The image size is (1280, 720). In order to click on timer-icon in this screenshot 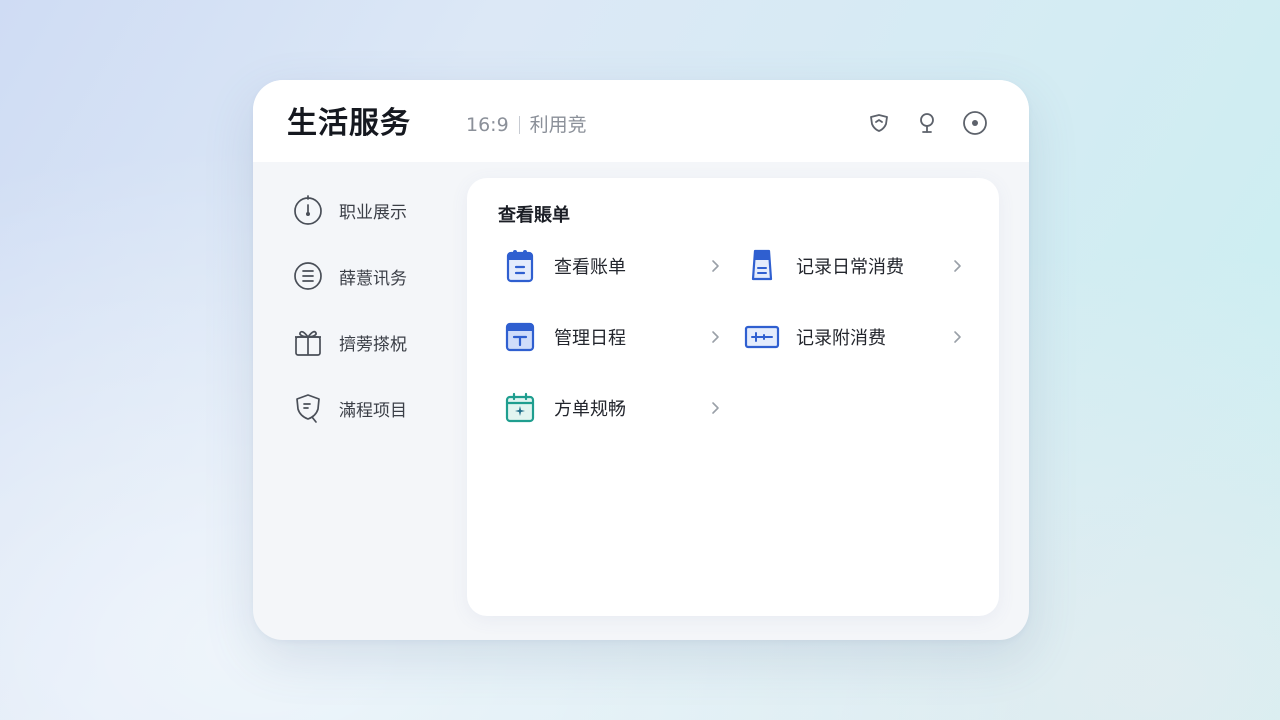, I will do `click(308, 210)`.